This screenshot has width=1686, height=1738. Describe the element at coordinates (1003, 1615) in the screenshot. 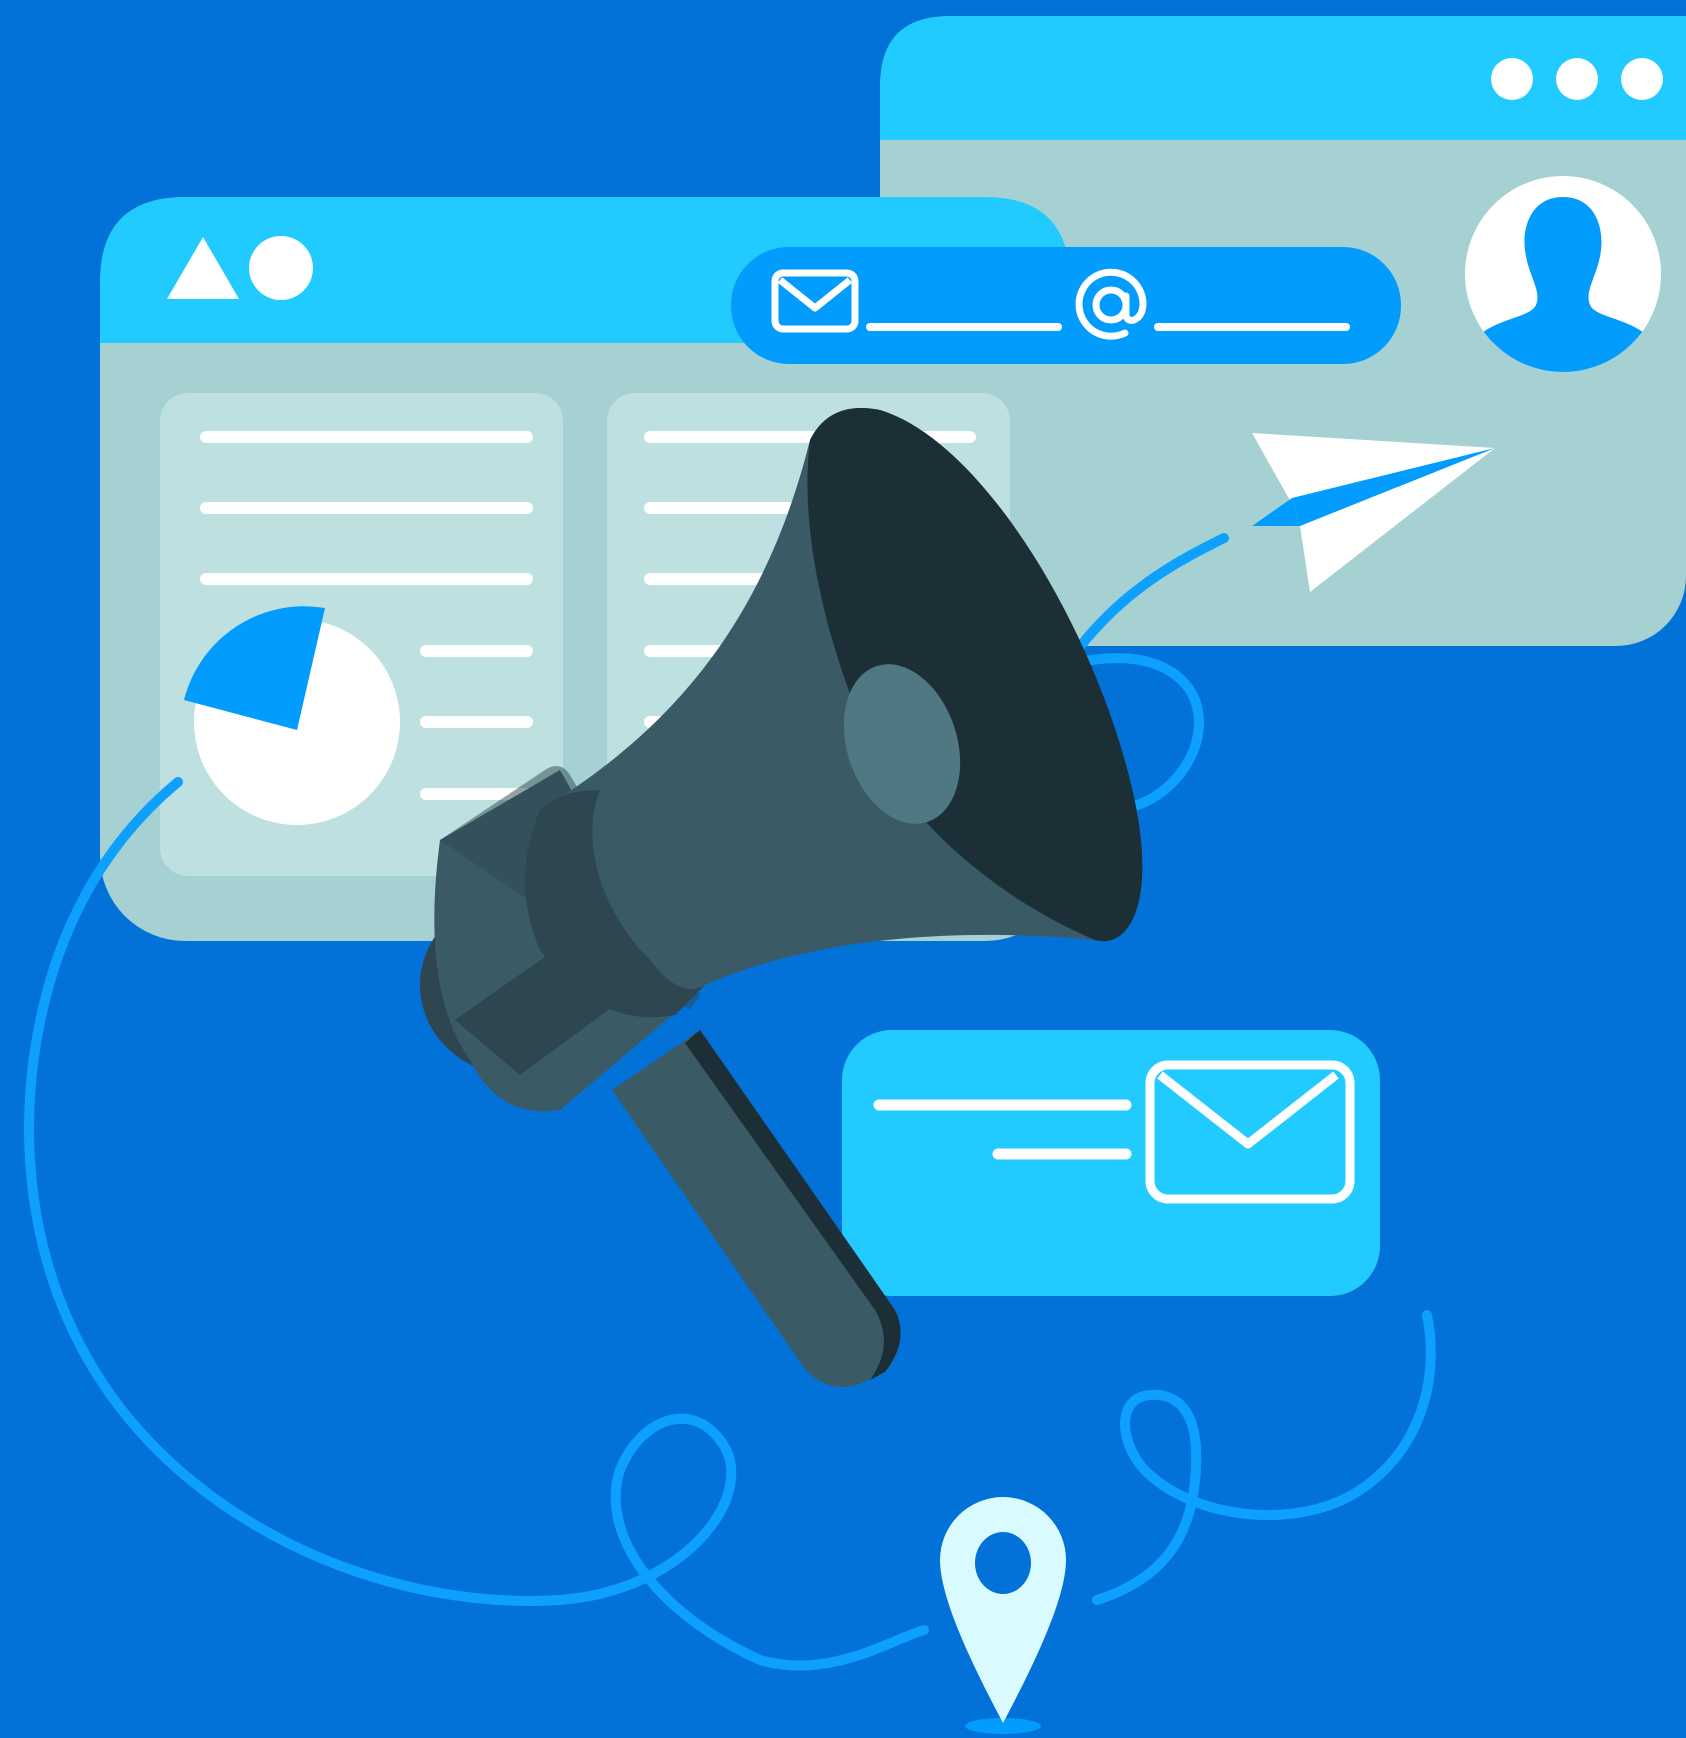

I see `location-pin-icon` at that location.